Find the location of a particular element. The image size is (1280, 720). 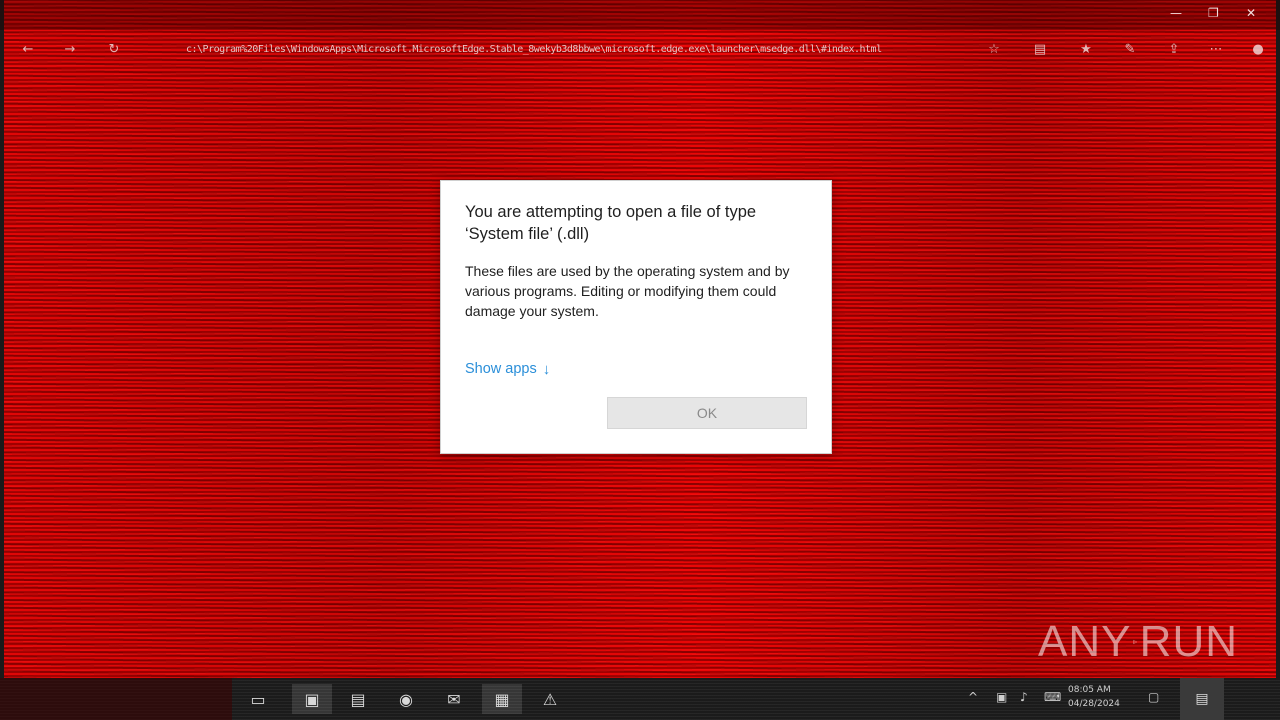

show-apps-label: Show apps is located at coordinates (501, 369).